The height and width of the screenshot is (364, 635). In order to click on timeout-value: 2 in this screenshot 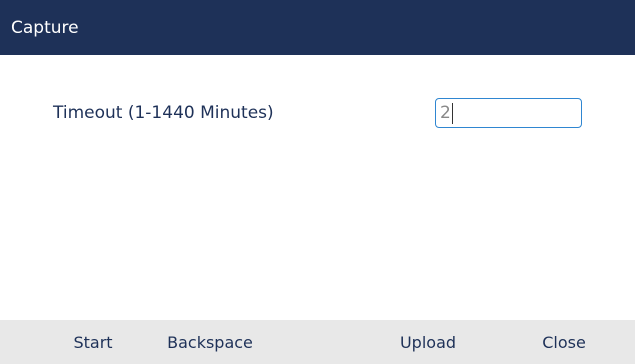, I will do `click(445, 113)`.